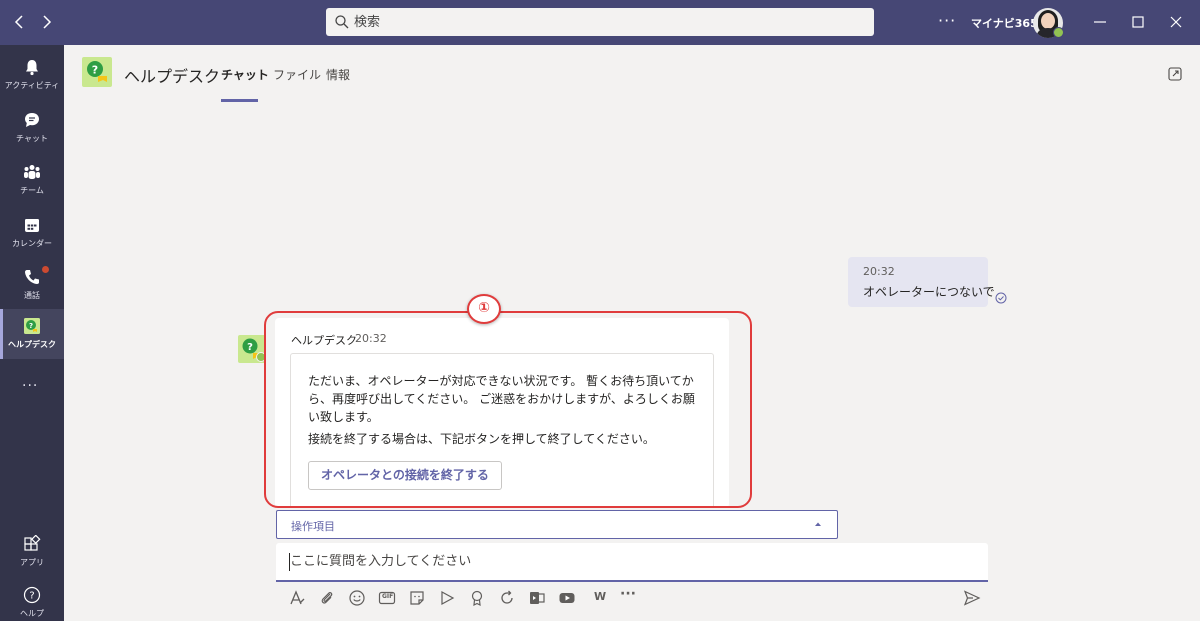 The image size is (1200, 621). I want to click on text-cursor, so click(289, 562).